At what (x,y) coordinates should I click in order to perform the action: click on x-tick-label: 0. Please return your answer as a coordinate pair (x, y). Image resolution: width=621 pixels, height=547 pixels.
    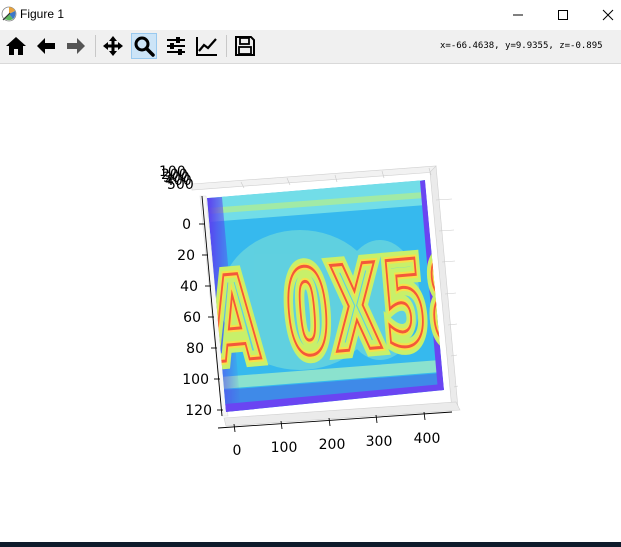
    Looking at the image, I should click on (237, 451).